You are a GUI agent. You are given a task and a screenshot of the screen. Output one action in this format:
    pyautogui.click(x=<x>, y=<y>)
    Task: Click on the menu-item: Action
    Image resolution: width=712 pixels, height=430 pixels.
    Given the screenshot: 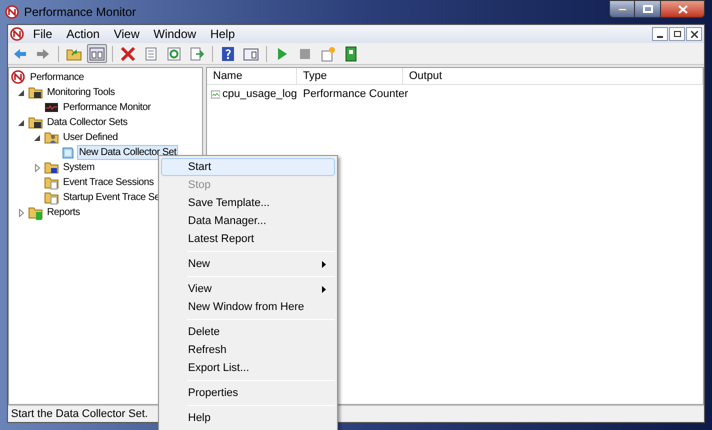 What is the action you would take?
    pyautogui.click(x=83, y=34)
    